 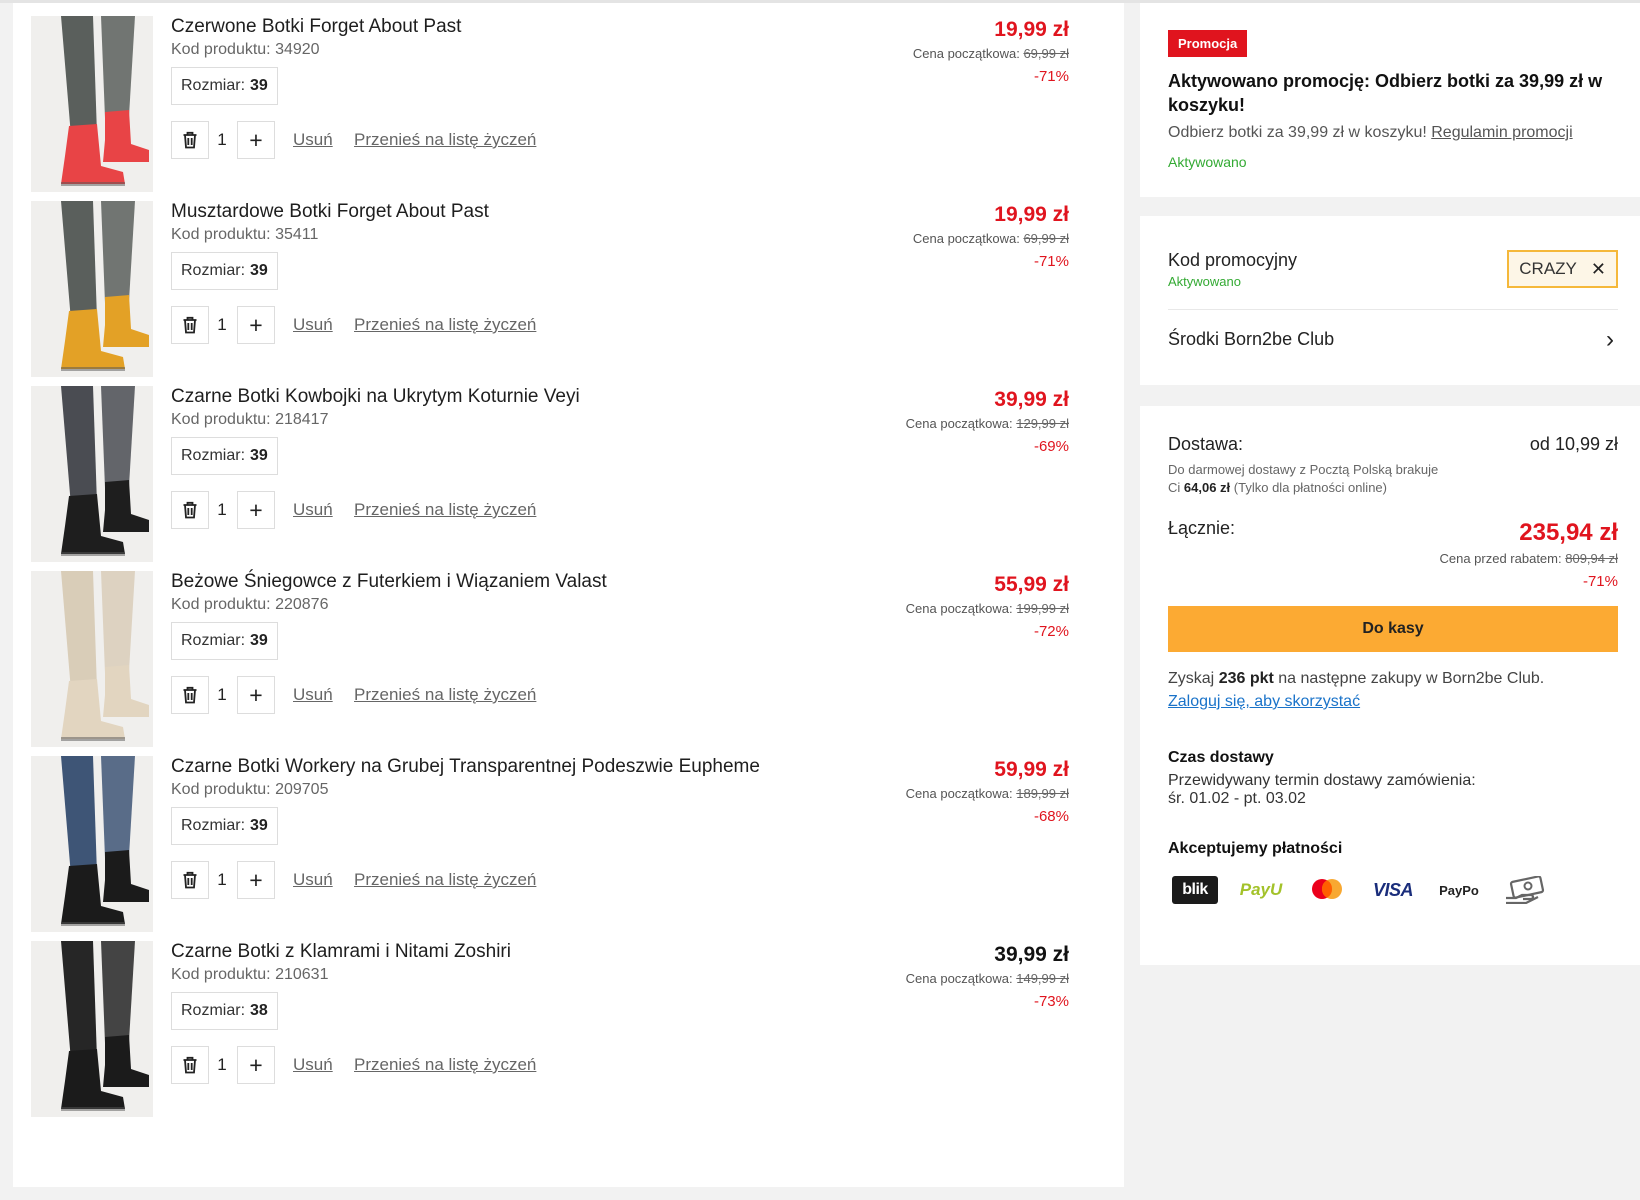 I want to click on size-selector: Rozmiar: 38, so click(x=224, y=1011).